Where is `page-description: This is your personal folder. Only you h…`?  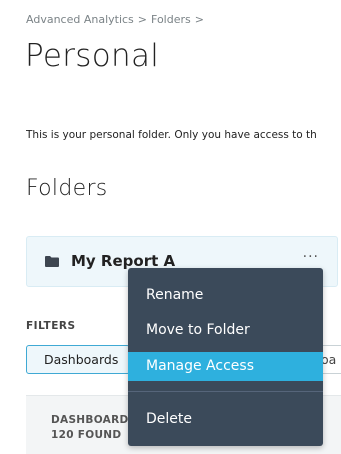 page-description: This is your personal folder. Only you h… is located at coordinates (171, 135).